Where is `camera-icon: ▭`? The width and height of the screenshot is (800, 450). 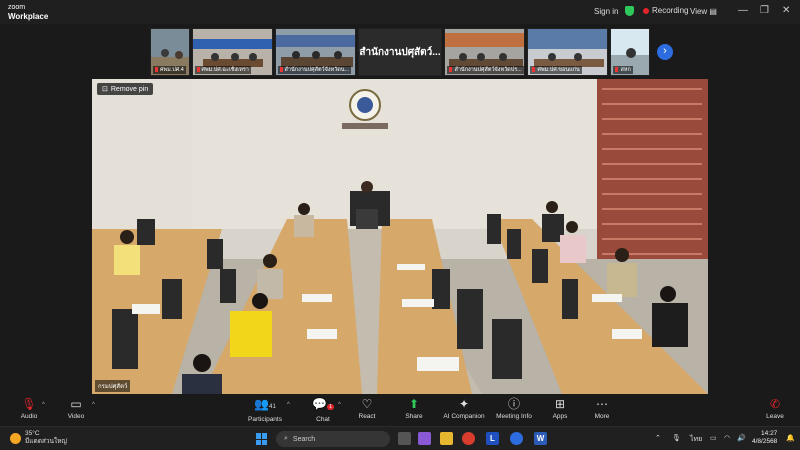
camera-icon: ▭ is located at coordinates (76, 404).